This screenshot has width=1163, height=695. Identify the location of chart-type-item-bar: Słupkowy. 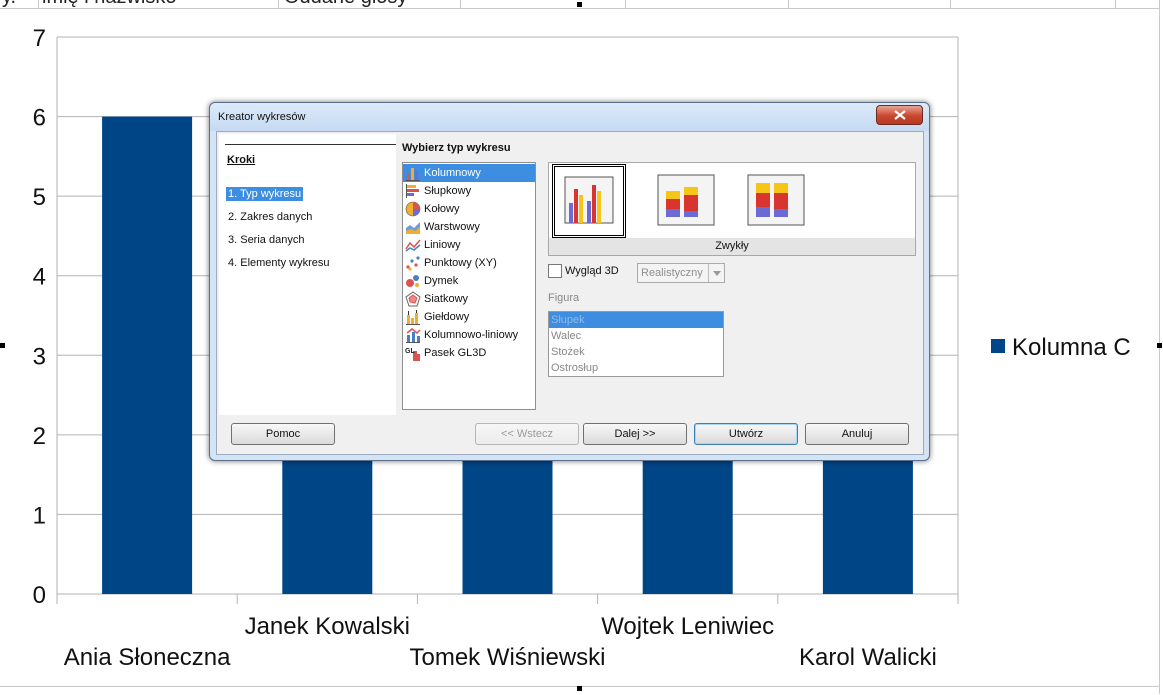
(469, 191).